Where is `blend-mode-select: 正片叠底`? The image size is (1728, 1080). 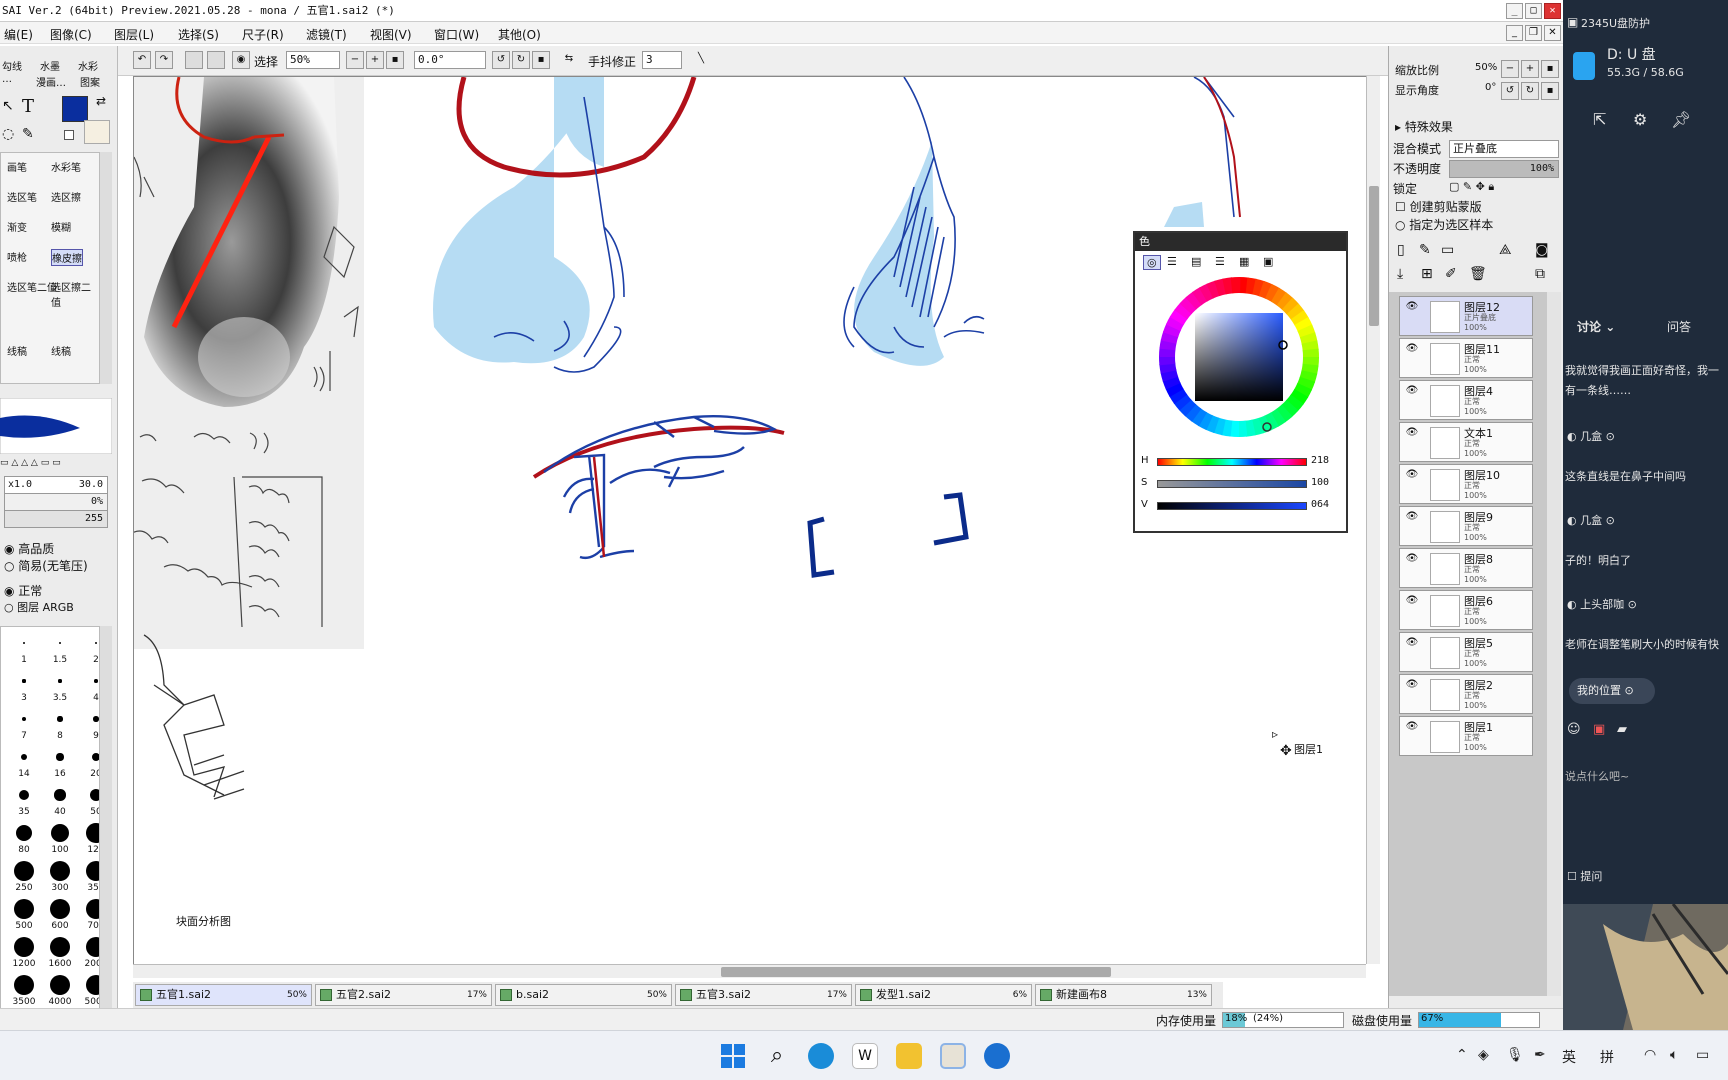 blend-mode-select: 正片叠底 is located at coordinates (1504, 149).